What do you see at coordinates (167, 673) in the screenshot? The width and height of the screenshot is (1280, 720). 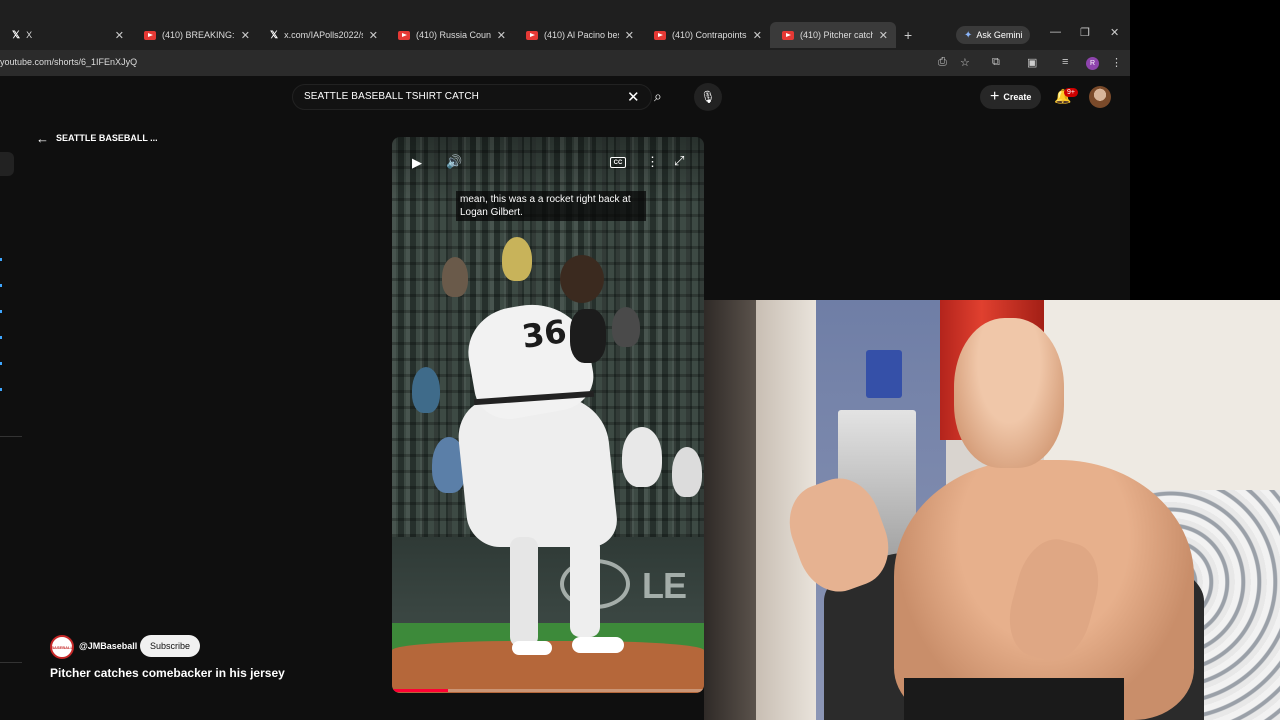 I see `video-title: Pitcher catches comebacker in his jersey` at bounding box center [167, 673].